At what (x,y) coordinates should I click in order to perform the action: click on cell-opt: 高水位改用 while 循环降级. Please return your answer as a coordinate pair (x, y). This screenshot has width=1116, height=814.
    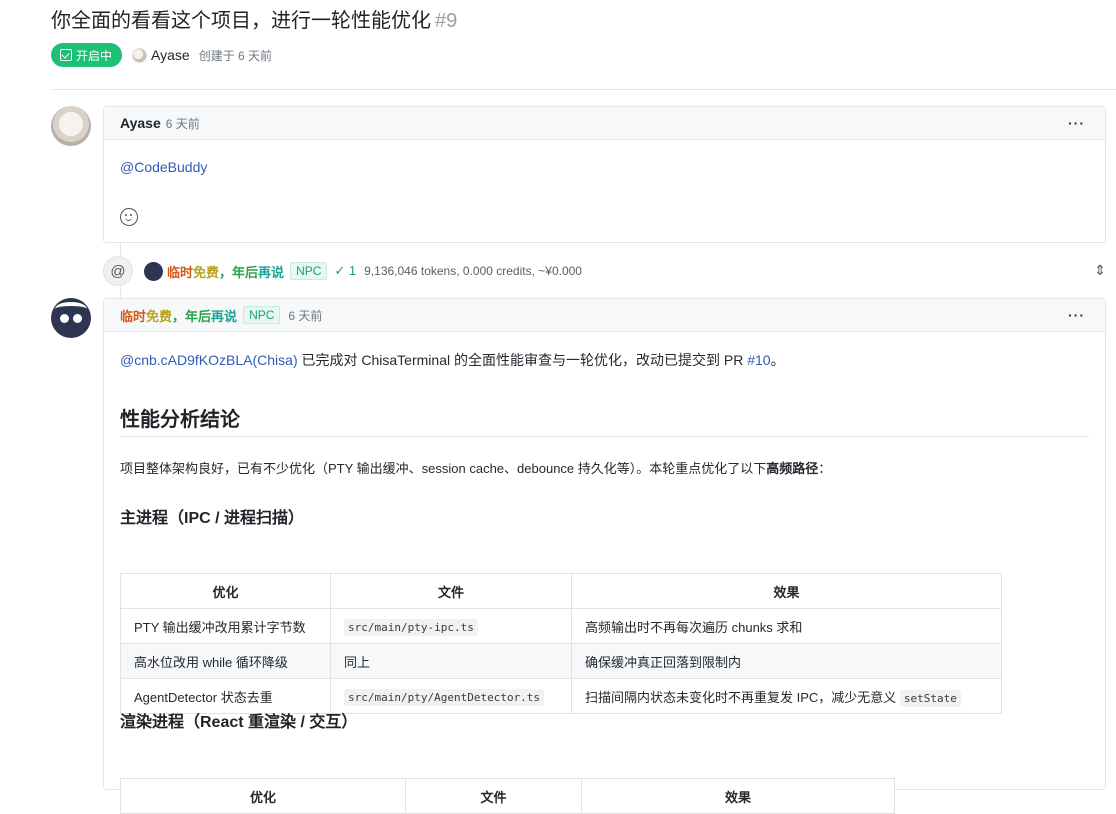
    Looking at the image, I should click on (225, 661).